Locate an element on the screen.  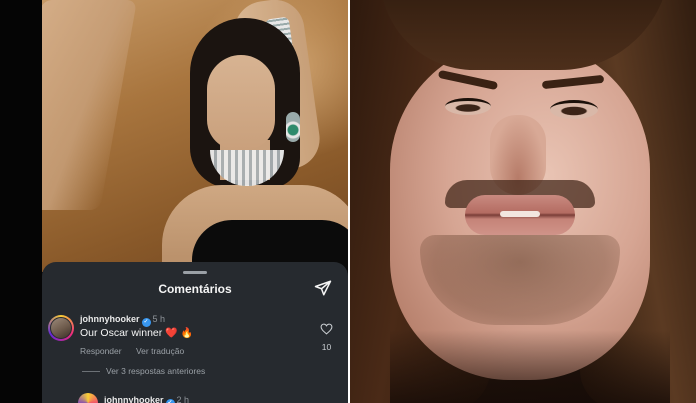
reply-item: johnnyhooker ✓ 2 h is located at coordinates (213, 398).